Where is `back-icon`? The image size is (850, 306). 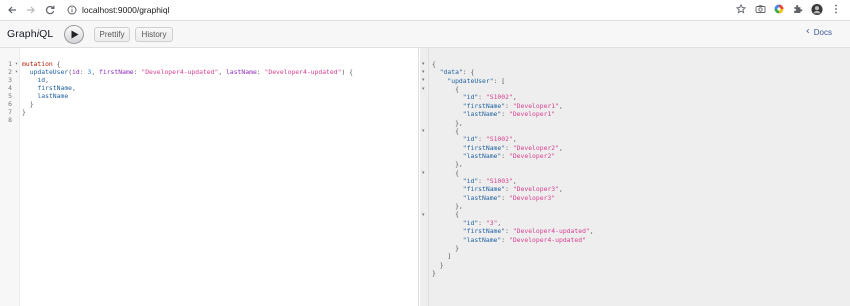
back-icon is located at coordinates (12, 10).